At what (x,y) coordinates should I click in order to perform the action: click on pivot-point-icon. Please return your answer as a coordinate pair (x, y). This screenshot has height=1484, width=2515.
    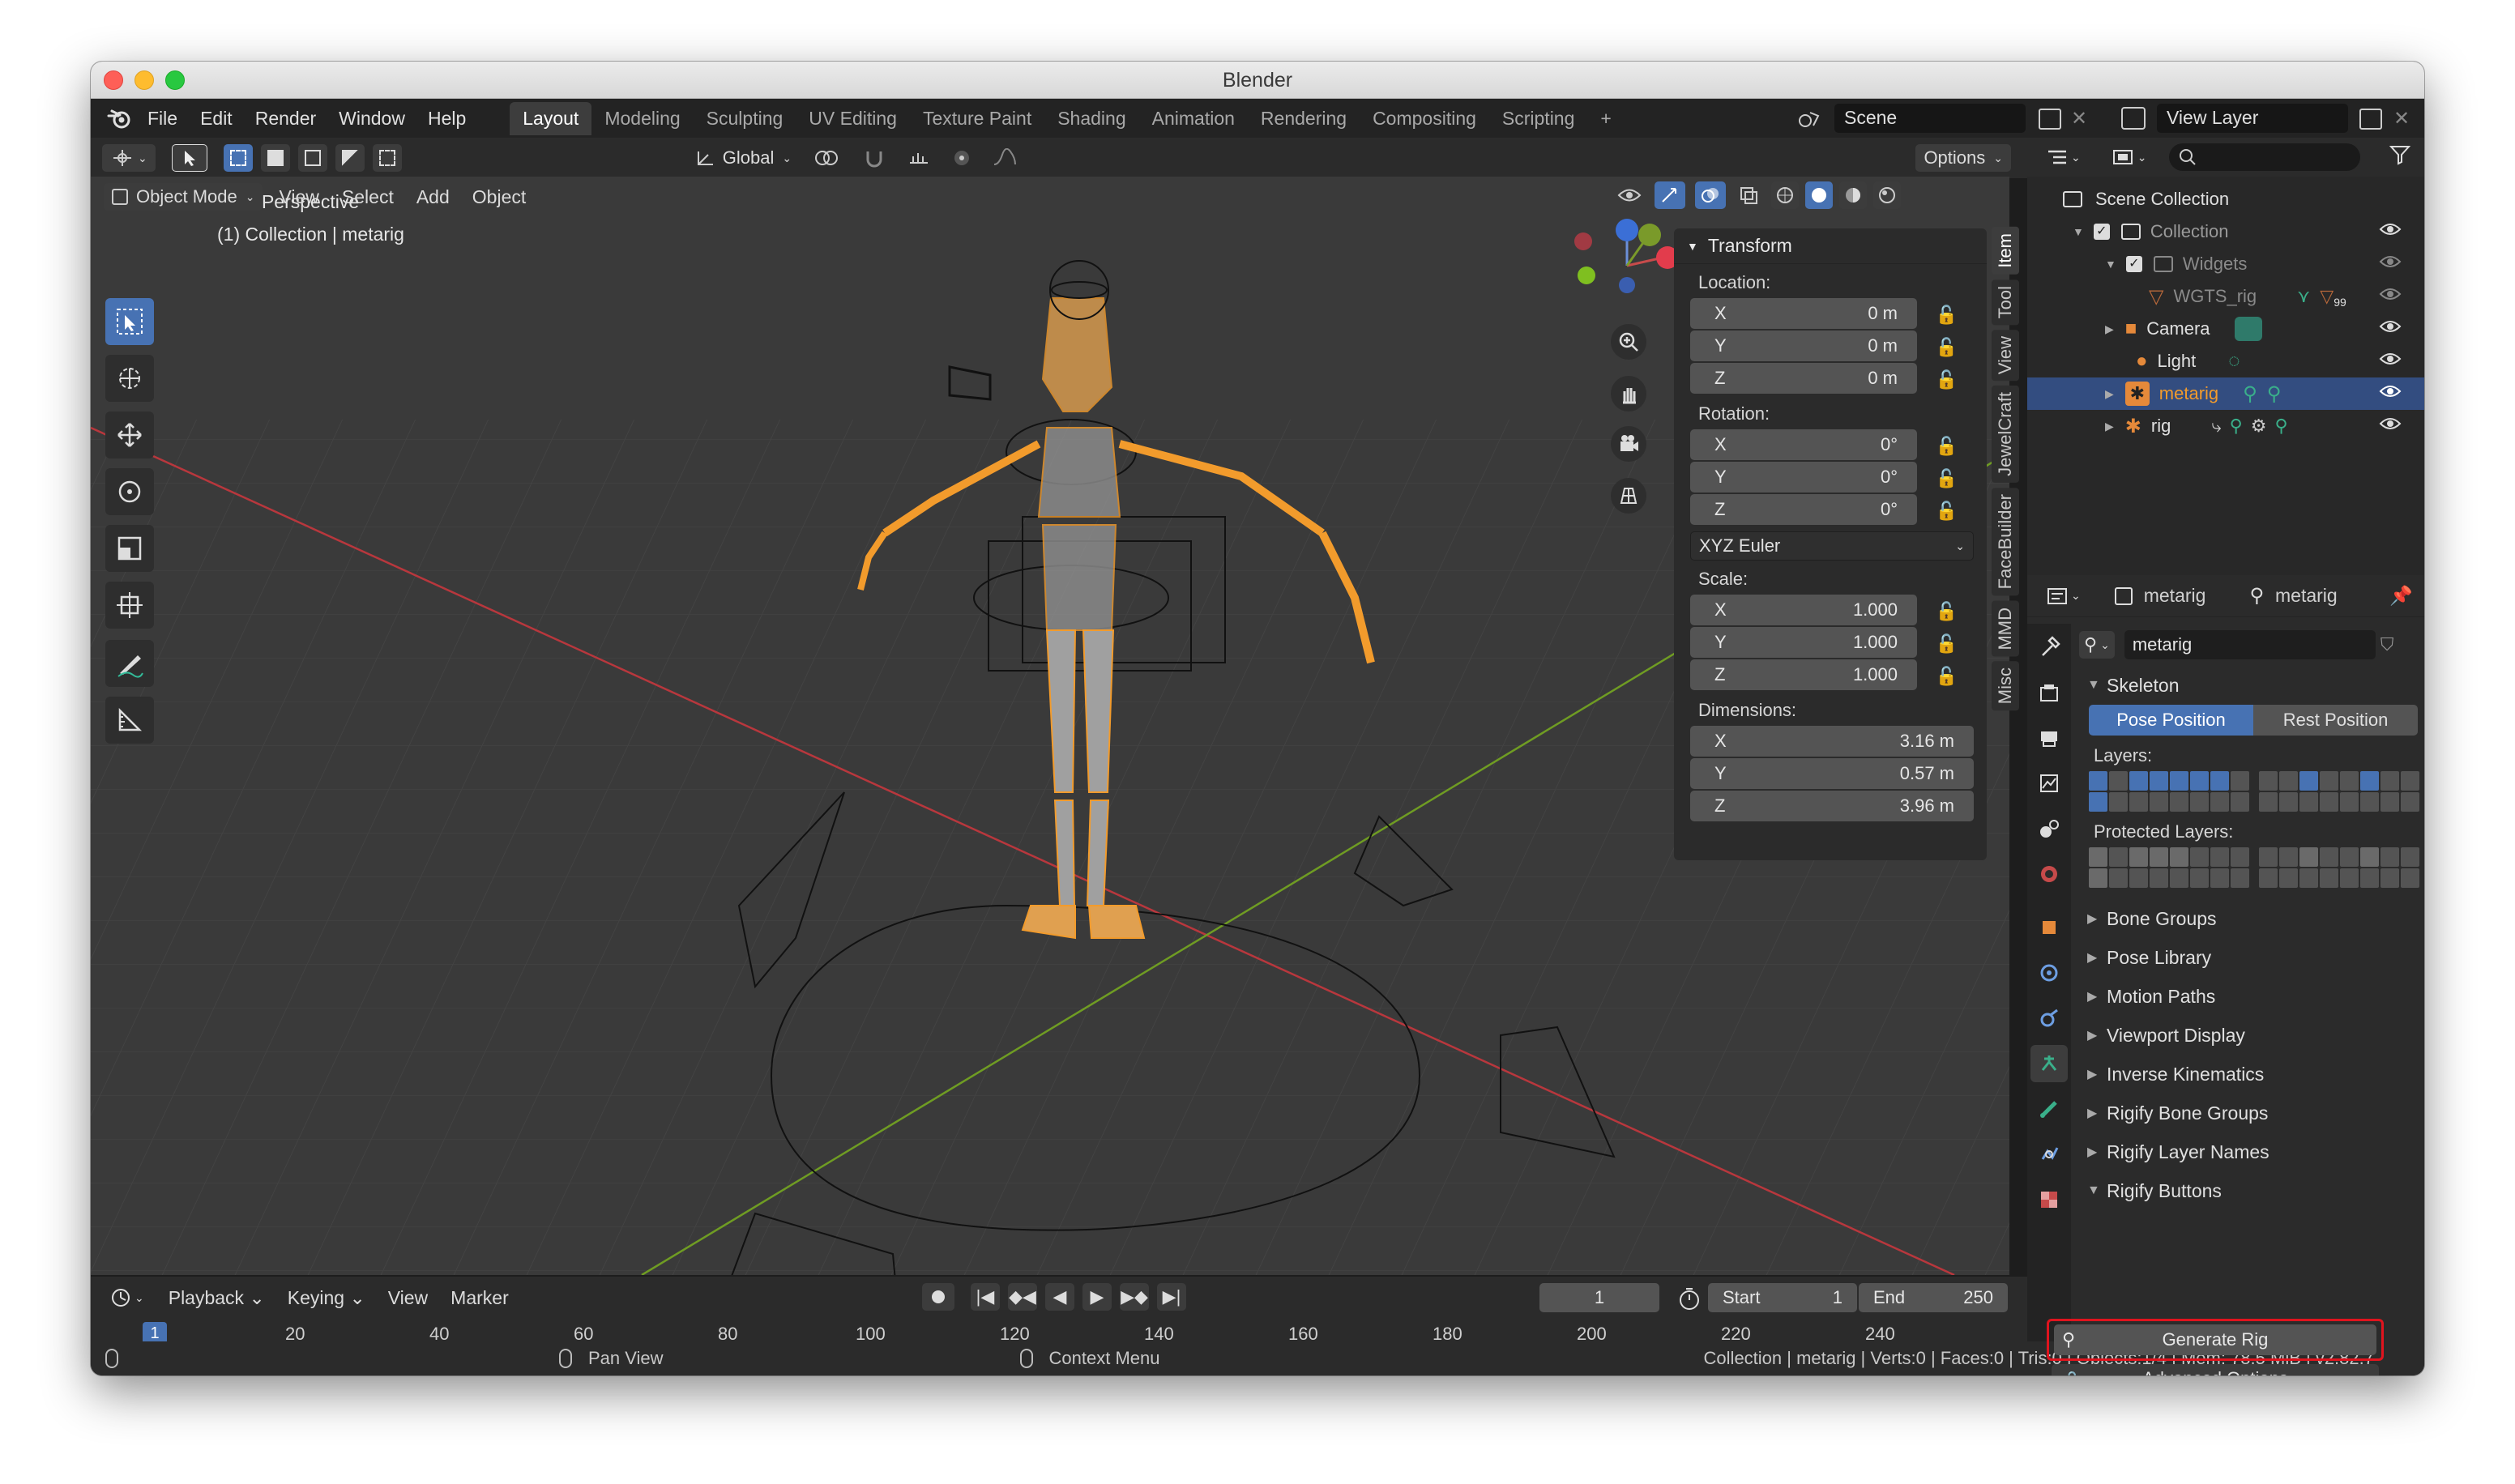
    Looking at the image, I should click on (828, 158).